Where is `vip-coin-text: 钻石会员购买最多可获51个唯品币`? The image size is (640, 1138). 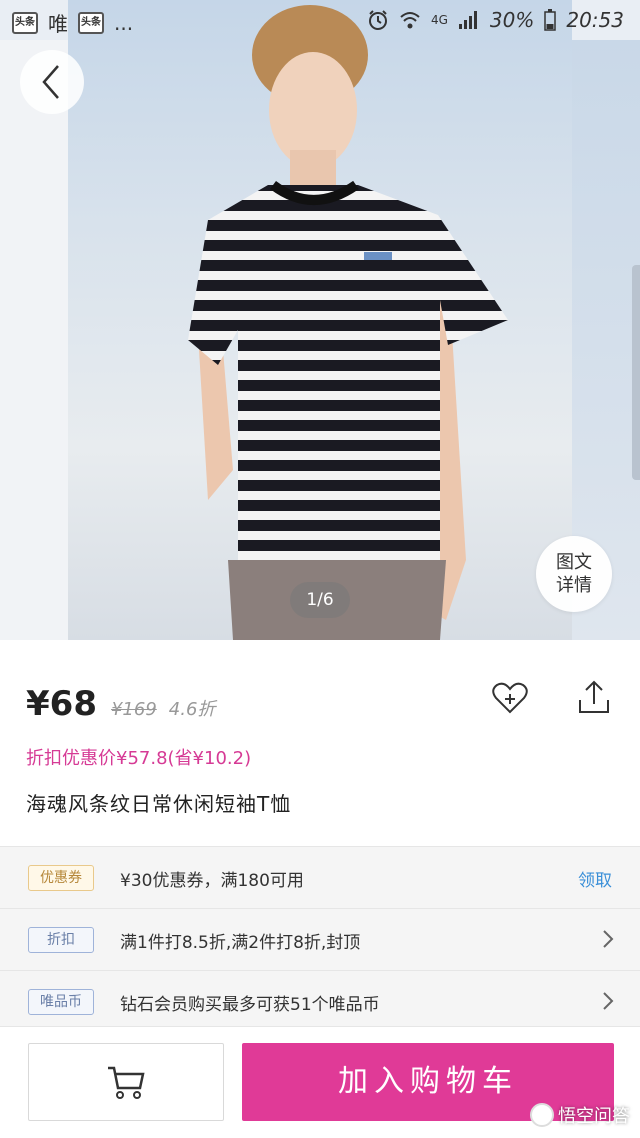
vip-coin-text: 钻石会员购买最多可获51个唯品币 is located at coordinates (250, 1005).